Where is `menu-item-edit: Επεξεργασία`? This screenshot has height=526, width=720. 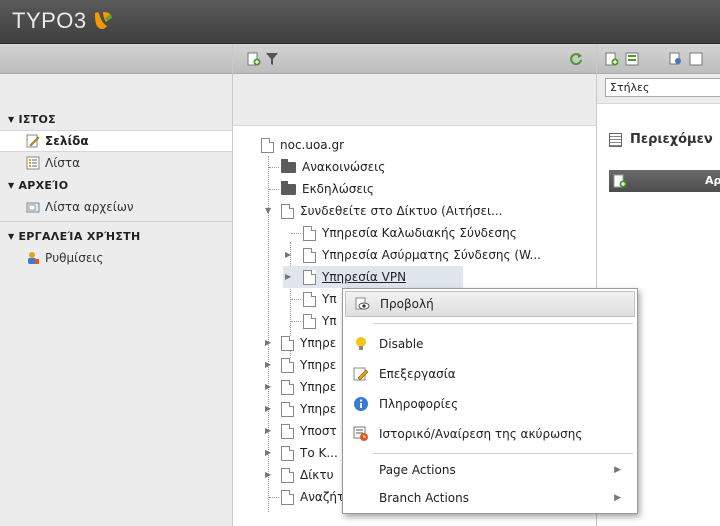
menu-item-edit: Επεξεργασία is located at coordinates (490, 374).